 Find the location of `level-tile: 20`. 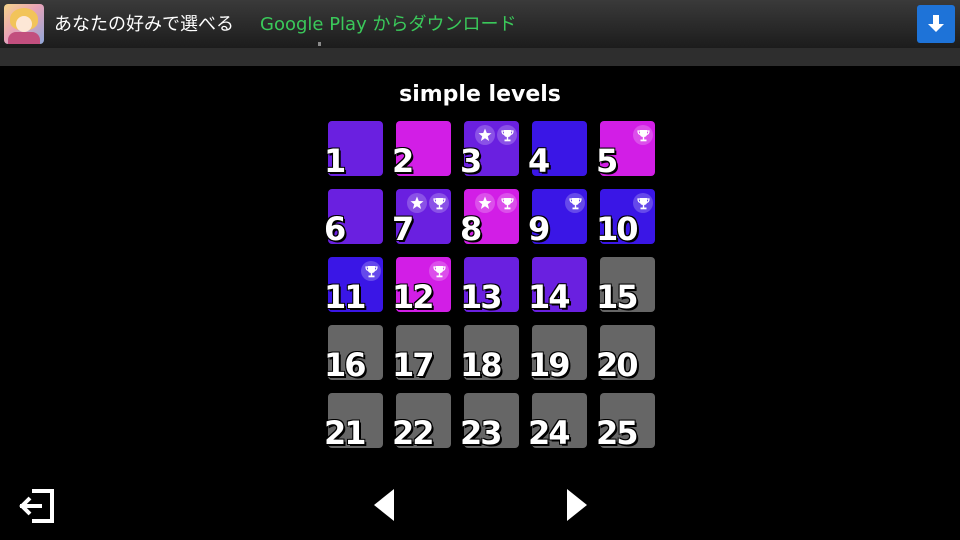

level-tile: 20 is located at coordinates (625, 353).